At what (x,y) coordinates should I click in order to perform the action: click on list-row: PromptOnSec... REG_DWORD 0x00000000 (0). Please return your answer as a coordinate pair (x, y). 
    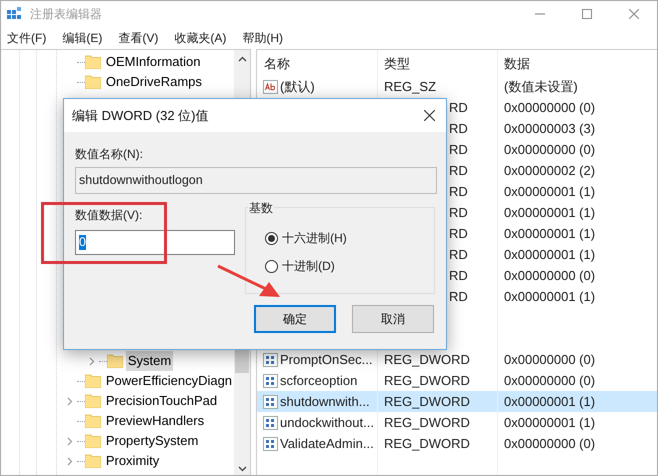
    Looking at the image, I should click on (457, 359).